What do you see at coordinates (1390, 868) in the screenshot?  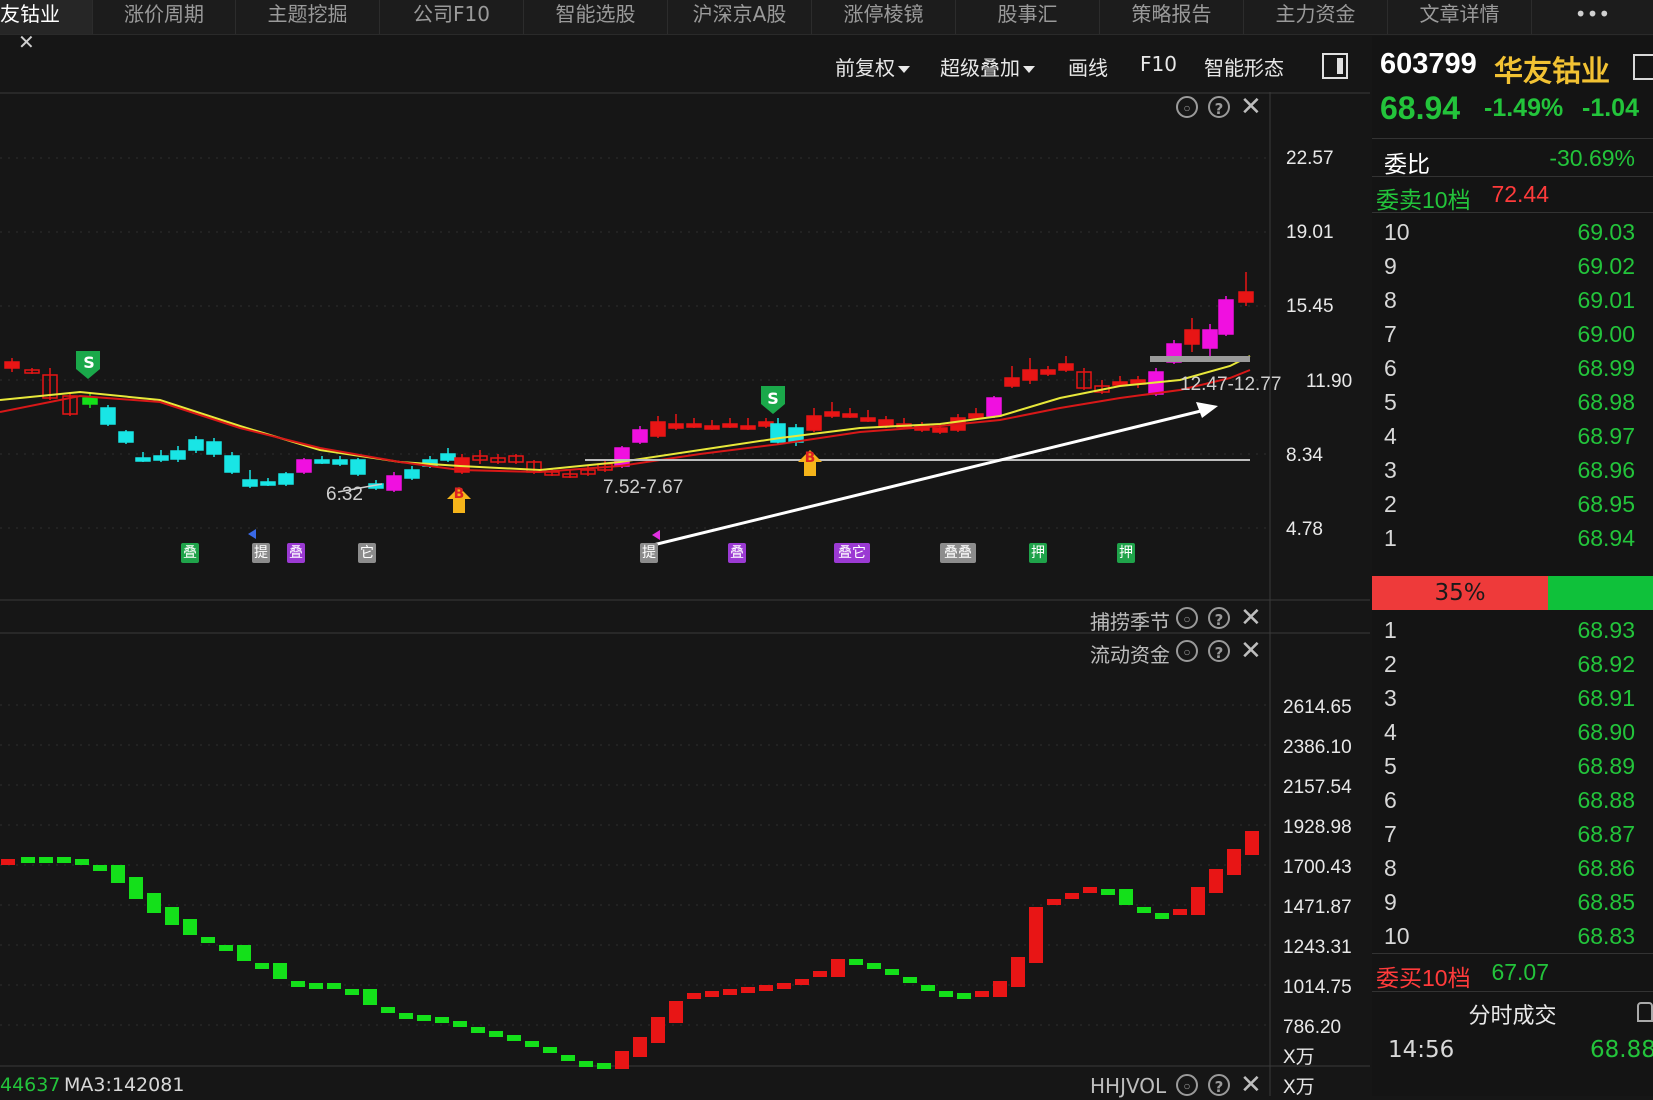 I see `bid-level: 8` at bounding box center [1390, 868].